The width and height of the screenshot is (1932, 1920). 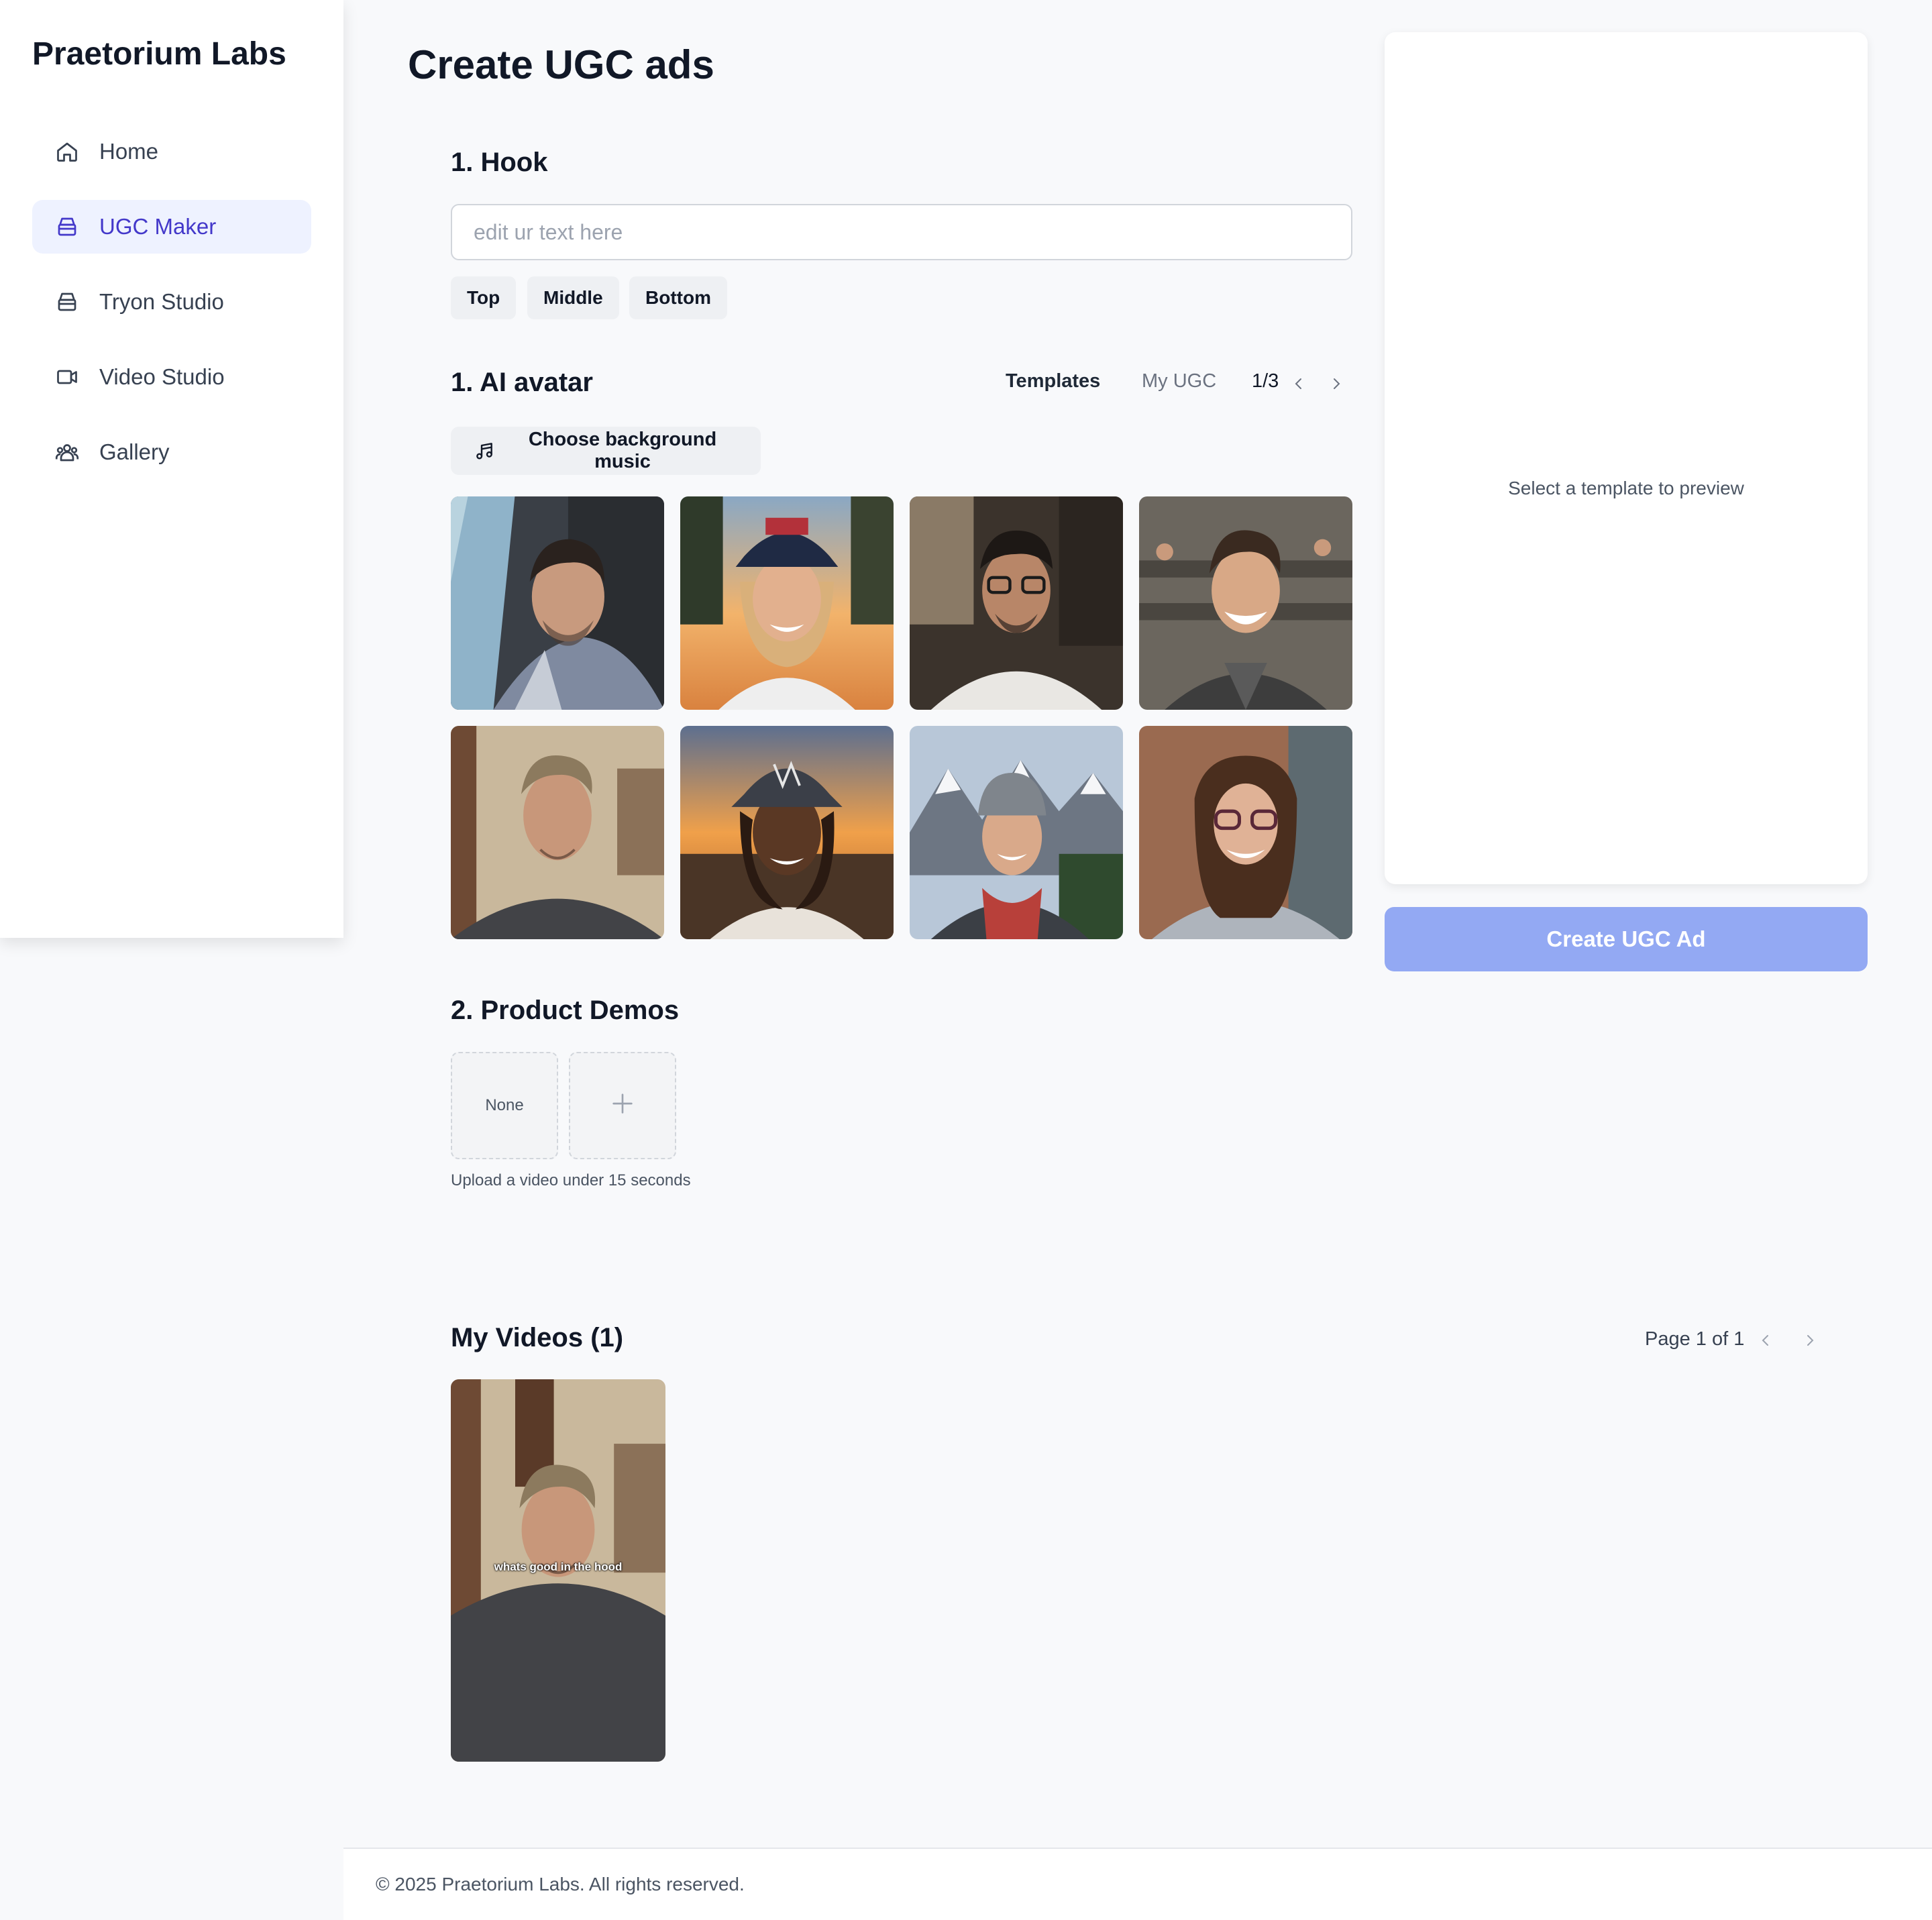 What do you see at coordinates (571, 1180) in the screenshot?
I see `demo-upload-note: Upload a video under 15 seconds` at bounding box center [571, 1180].